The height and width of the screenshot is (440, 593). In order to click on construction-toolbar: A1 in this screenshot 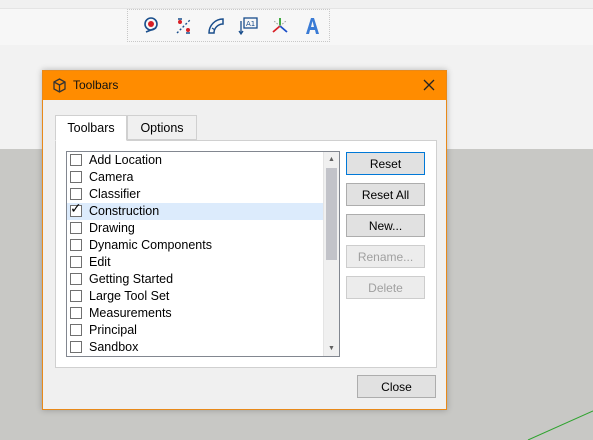, I will do `click(228, 25)`.